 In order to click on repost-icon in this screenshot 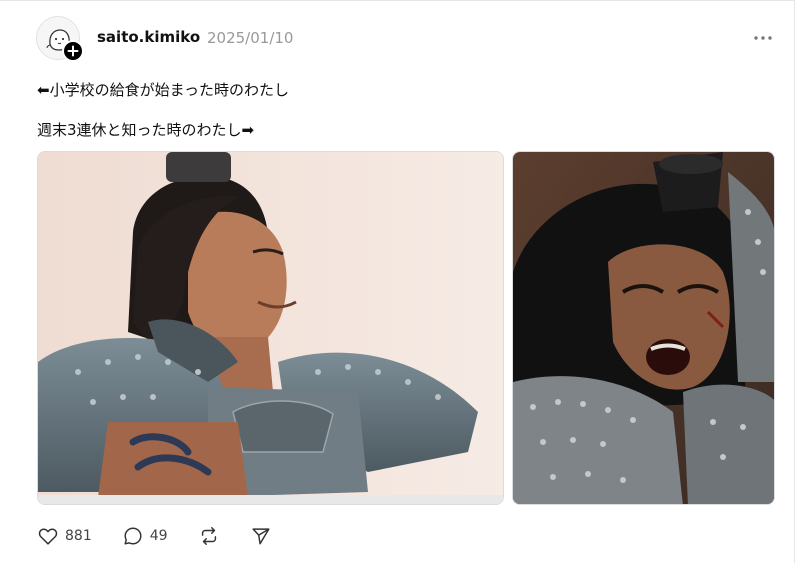, I will do `click(208, 536)`.